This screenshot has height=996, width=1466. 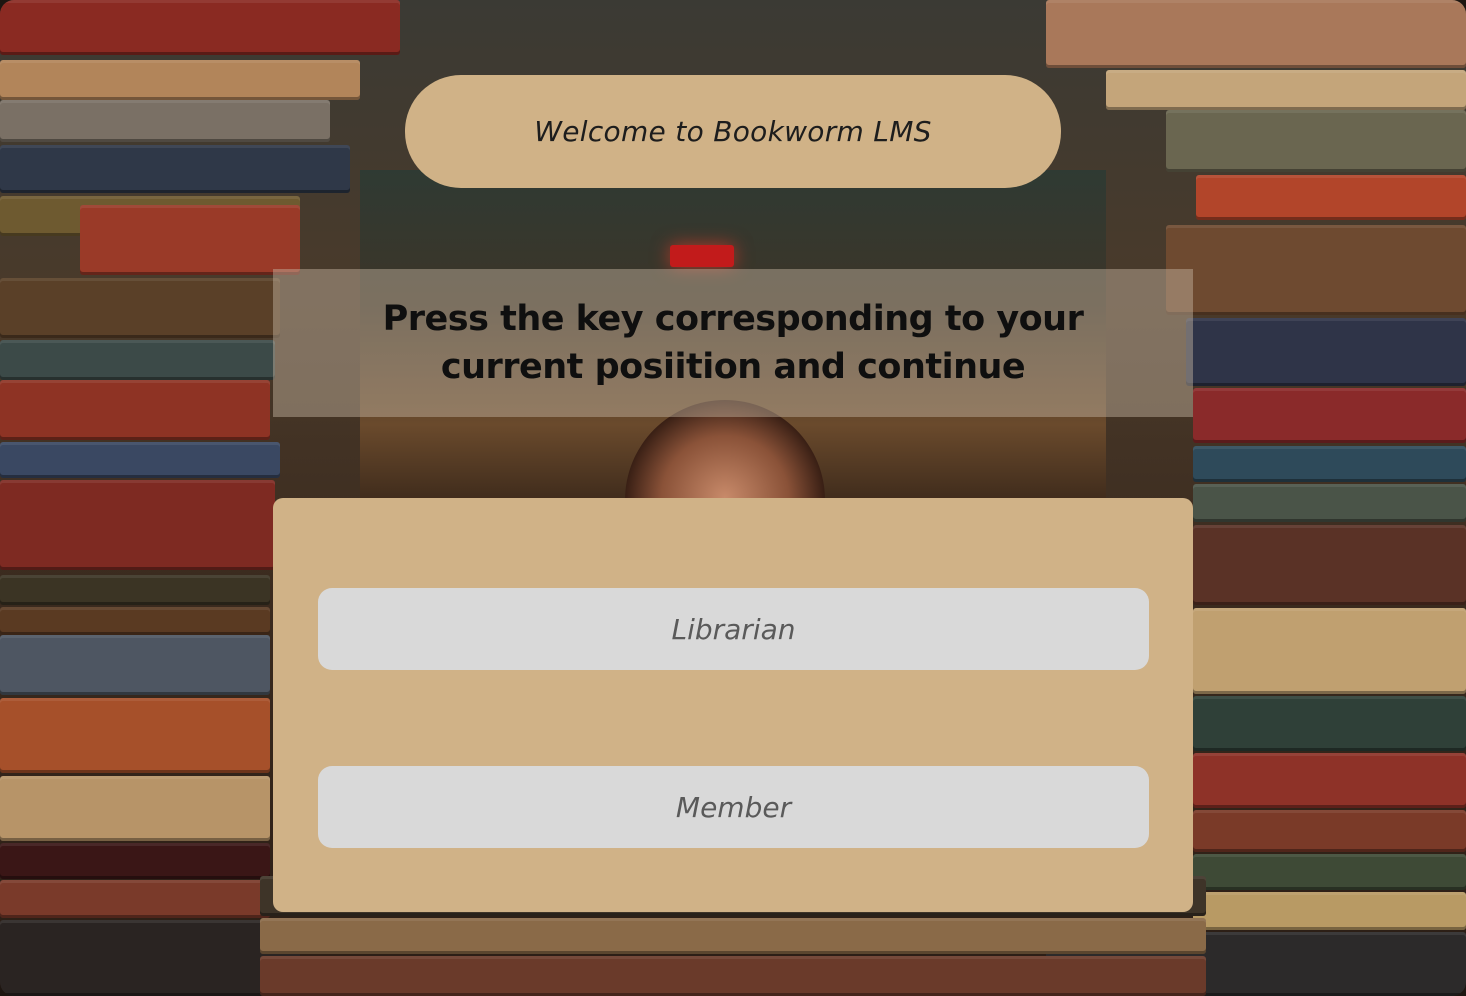 I want to click on welcome-banner: Welcome to Bookworm LMS, so click(x=733, y=131).